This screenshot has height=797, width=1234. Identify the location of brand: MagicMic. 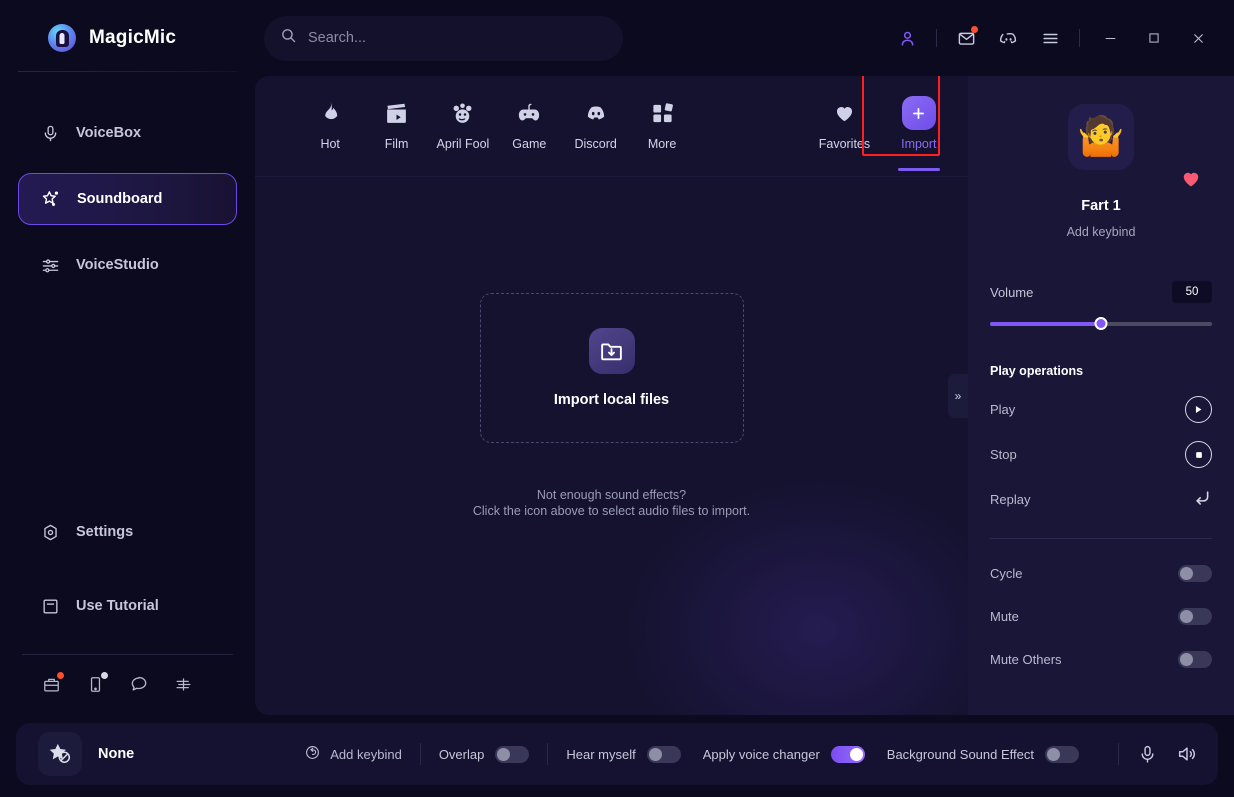
(127, 38).